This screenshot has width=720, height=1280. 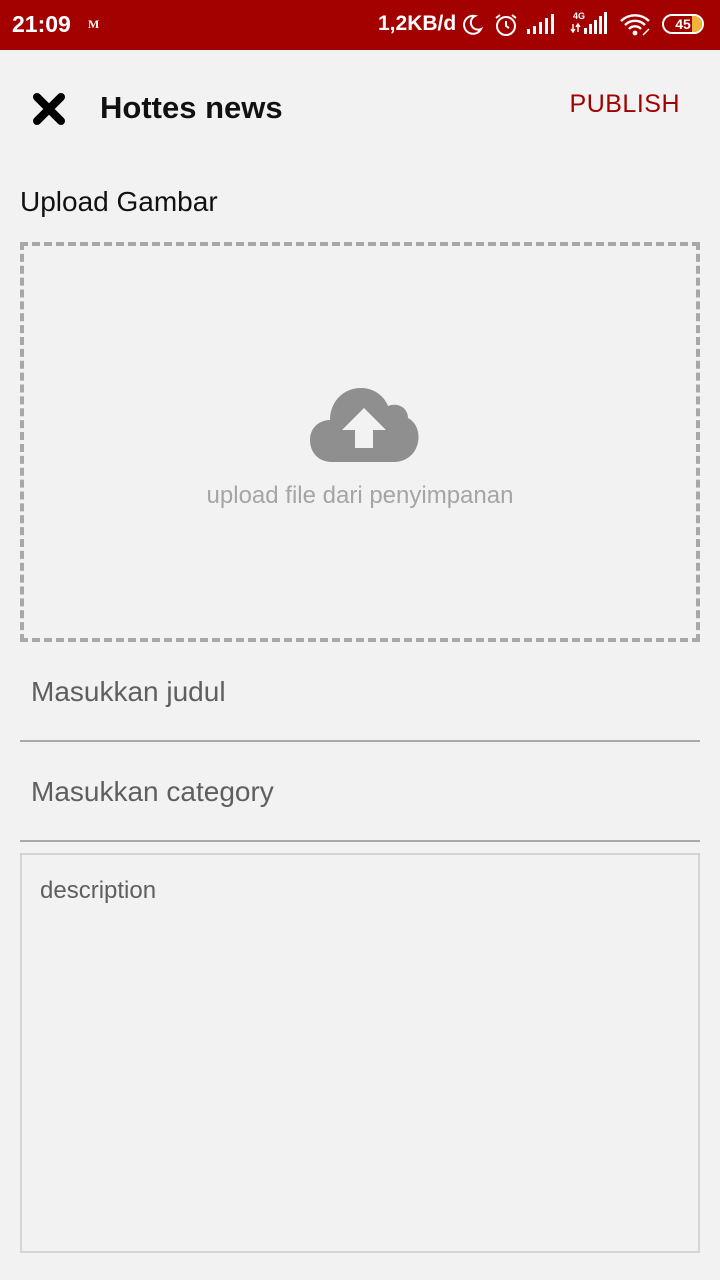 I want to click on toolbar: Hottes news PUBLISH, so click(x=360, y=108).